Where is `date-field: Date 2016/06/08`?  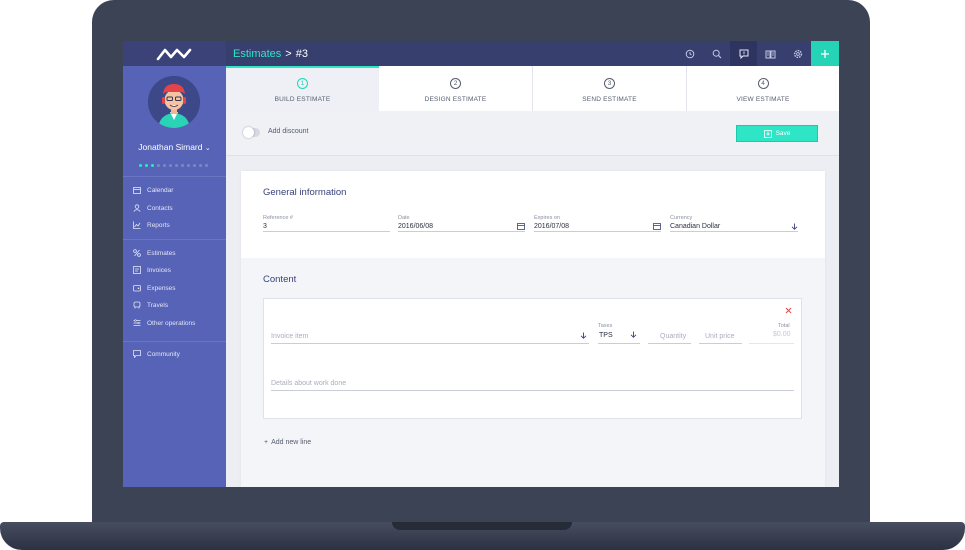 date-field: Date 2016/06/08 is located at coordinates (461, 223).